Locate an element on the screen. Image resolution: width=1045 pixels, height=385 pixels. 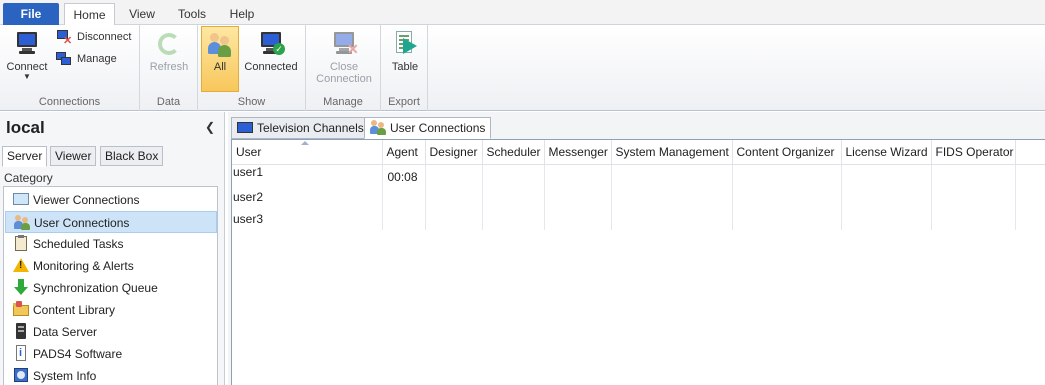
category-content-library: Content Library is located at coordinates (111, 310).